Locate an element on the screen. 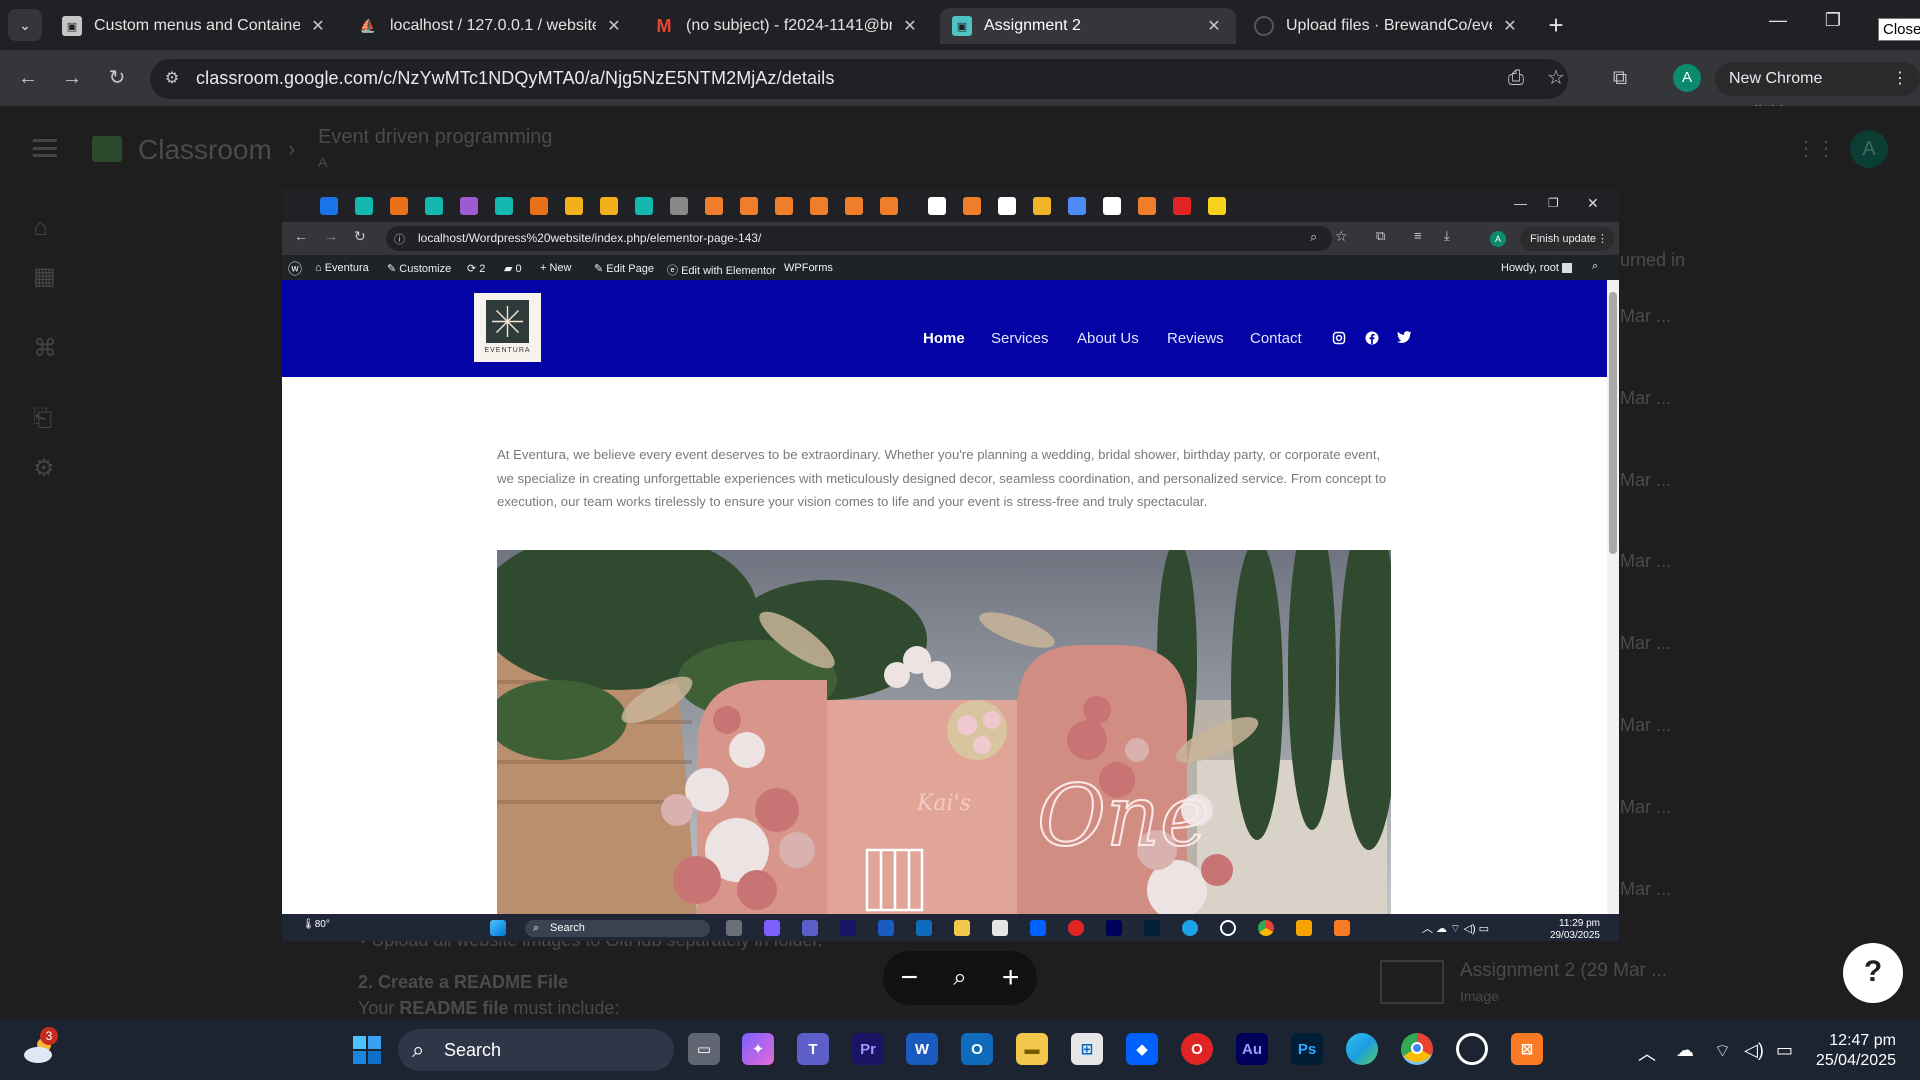 The width and height of the screenshot is (1920, 1080). minimize-button: — is located at coordinates (1778, 25).